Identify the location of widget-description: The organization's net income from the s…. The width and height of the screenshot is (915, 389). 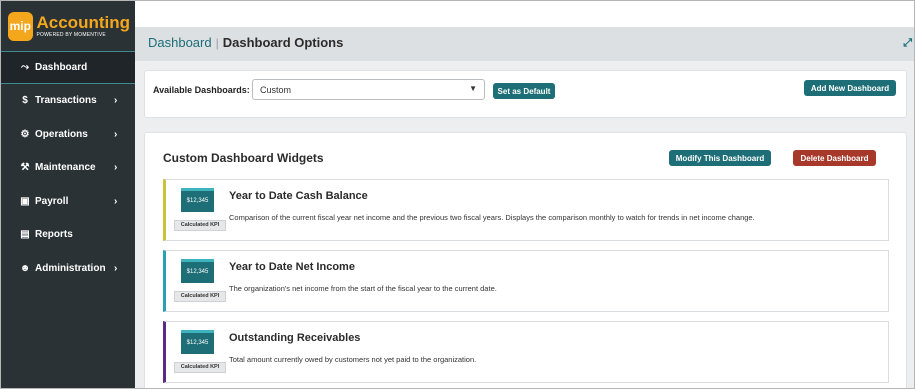
(363, 288).